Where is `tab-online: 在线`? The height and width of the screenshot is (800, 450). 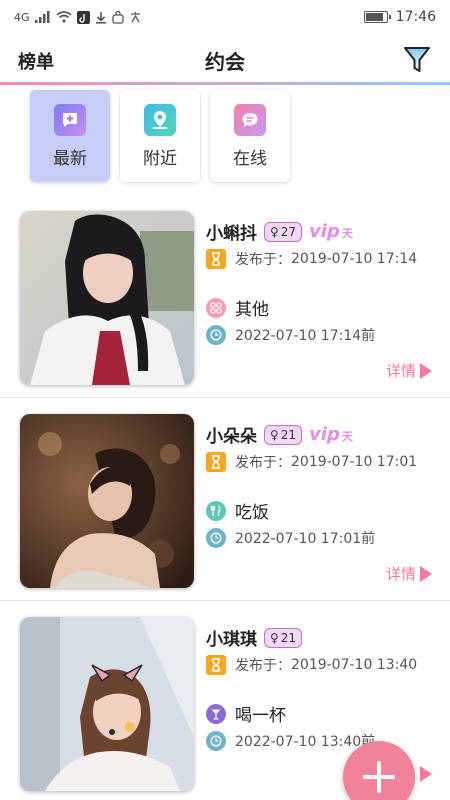 tab-online: 在线 is located at coordinates (250, 136).